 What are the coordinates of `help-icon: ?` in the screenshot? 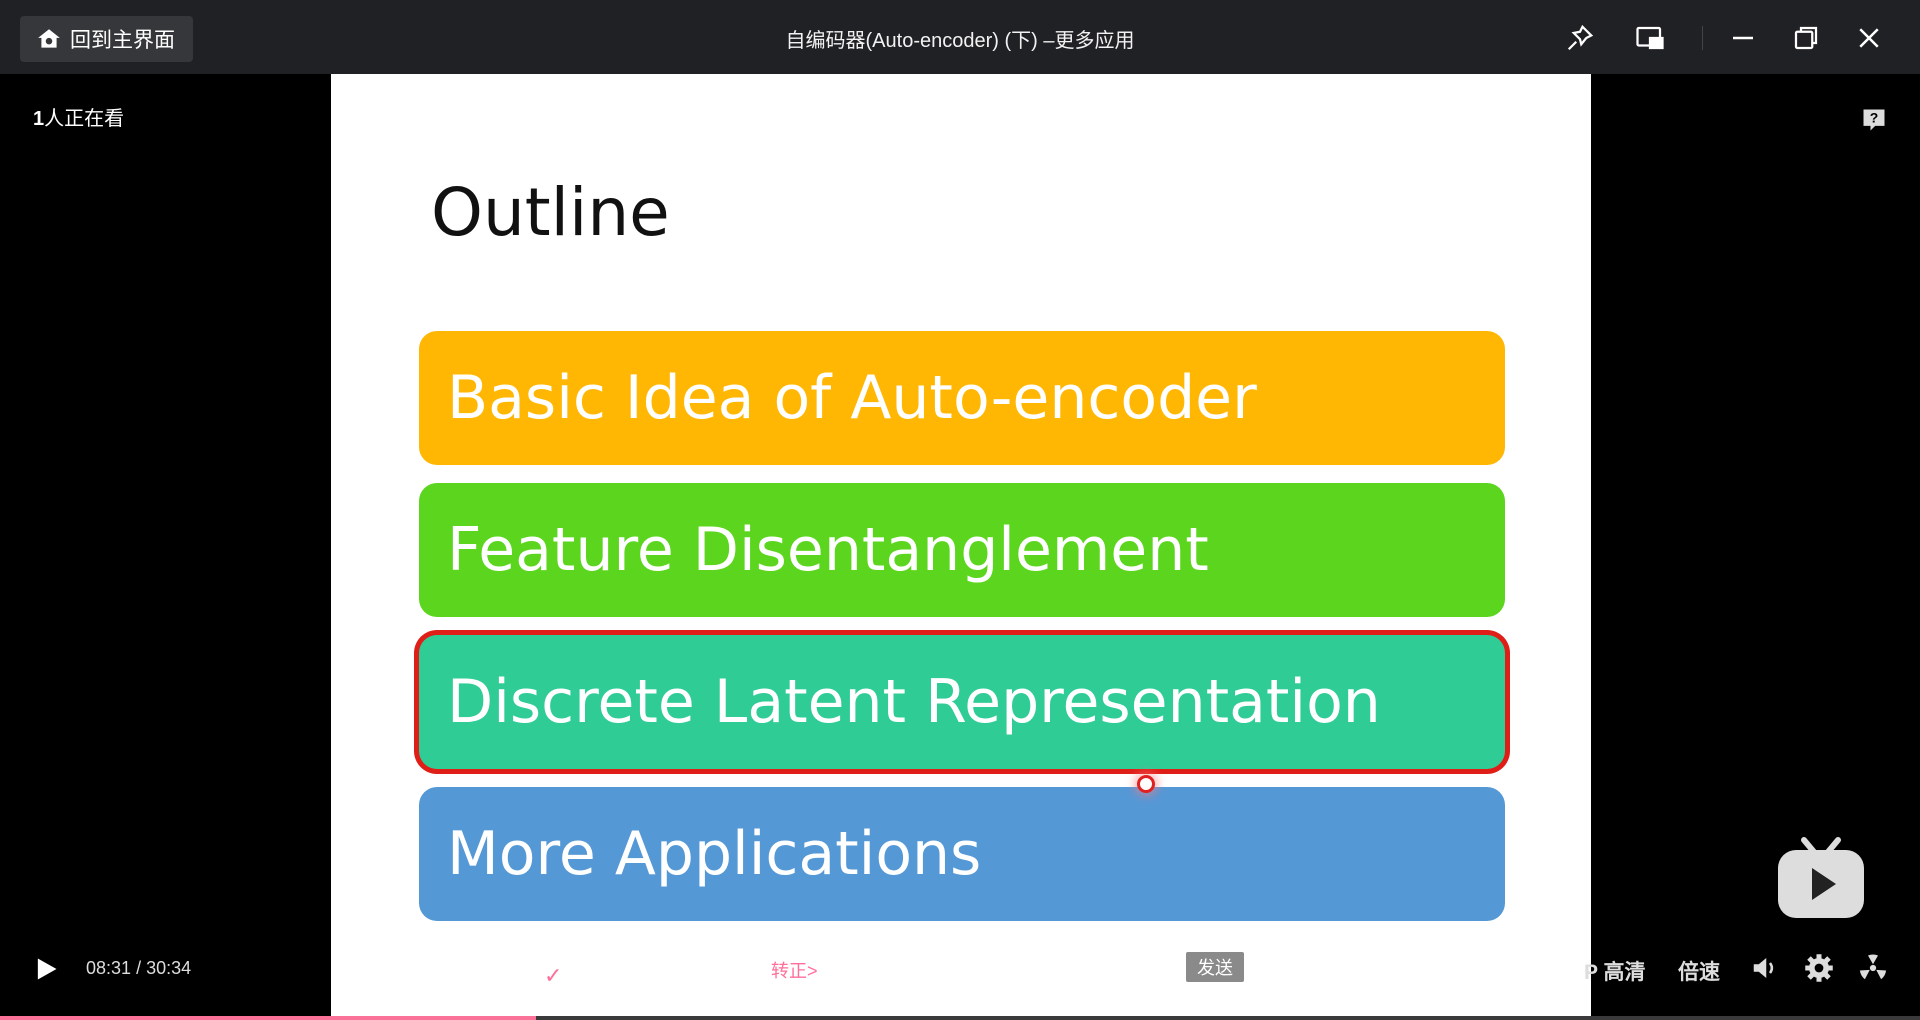 It's located at (1874, 120).